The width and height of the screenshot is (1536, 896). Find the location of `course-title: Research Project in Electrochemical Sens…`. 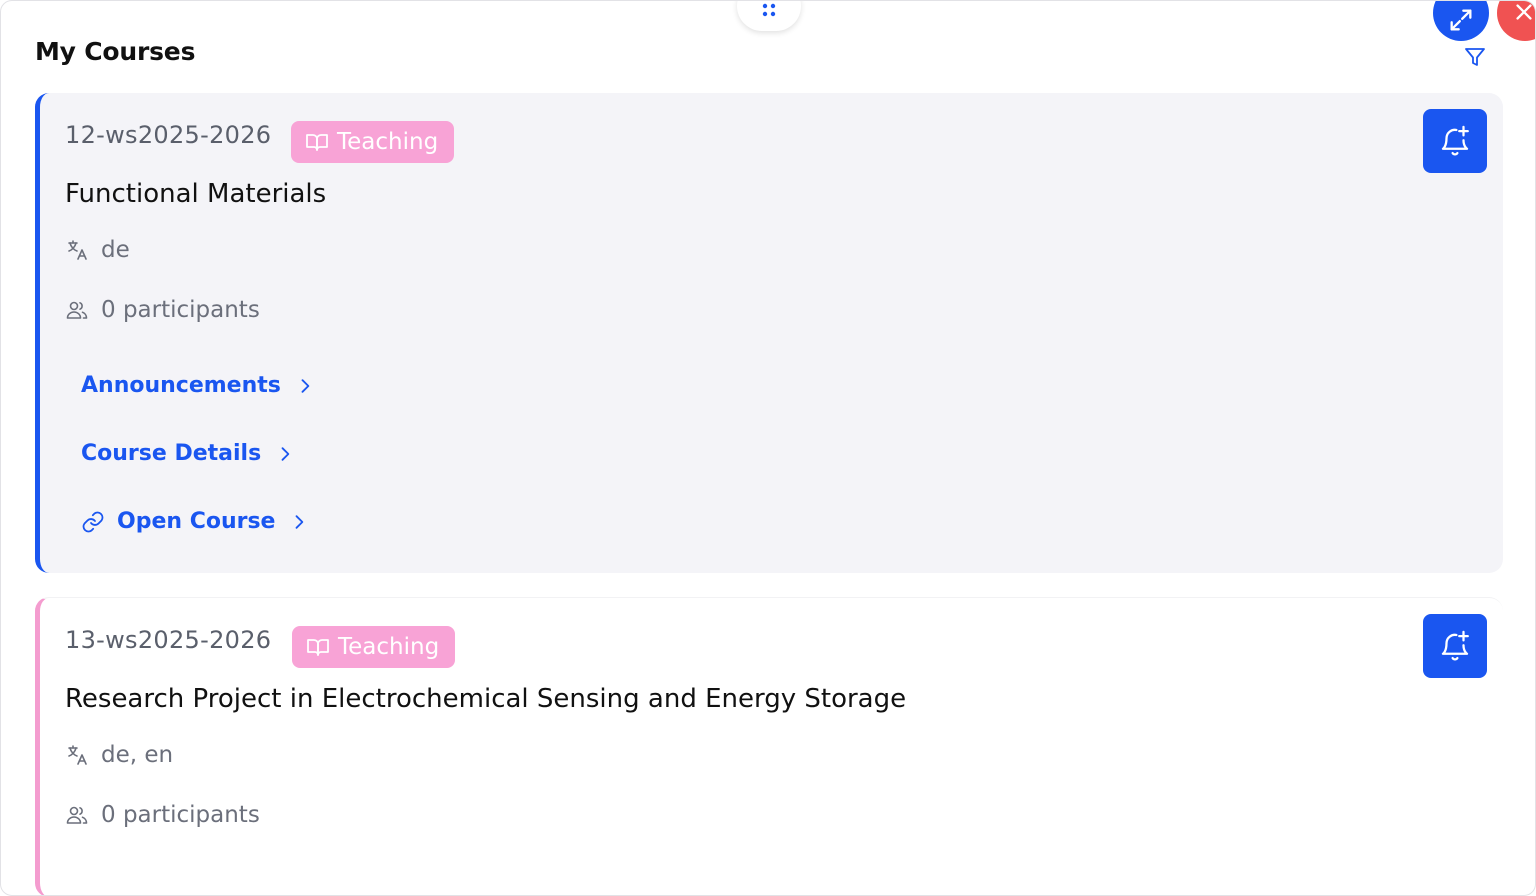

course-title: Research Project in Electrochemical Sens… is located at coordinates (486, 699).